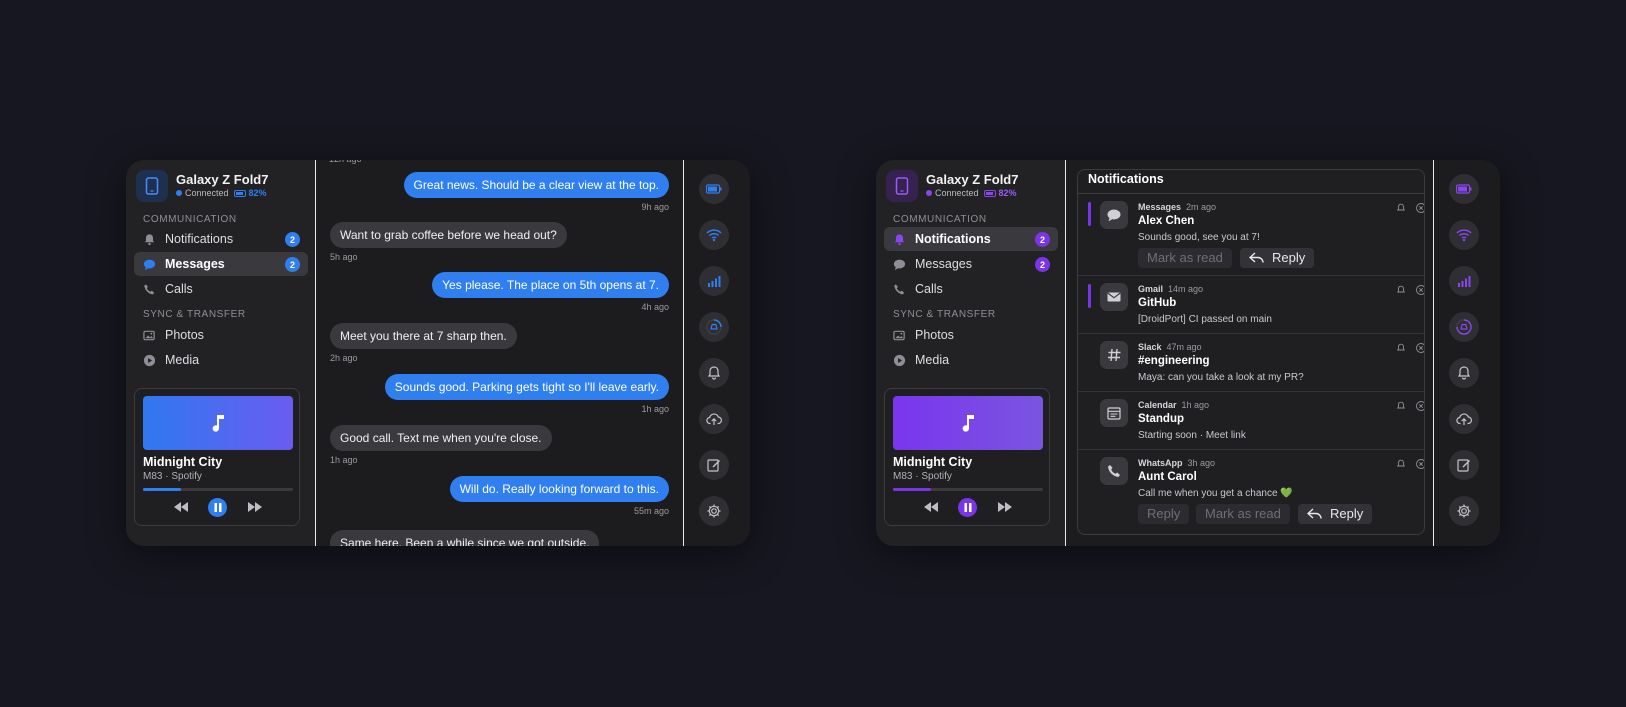 The height and width of the screenshot is (707, 1626). I want to click on edit-icon, so click(1463, 465).